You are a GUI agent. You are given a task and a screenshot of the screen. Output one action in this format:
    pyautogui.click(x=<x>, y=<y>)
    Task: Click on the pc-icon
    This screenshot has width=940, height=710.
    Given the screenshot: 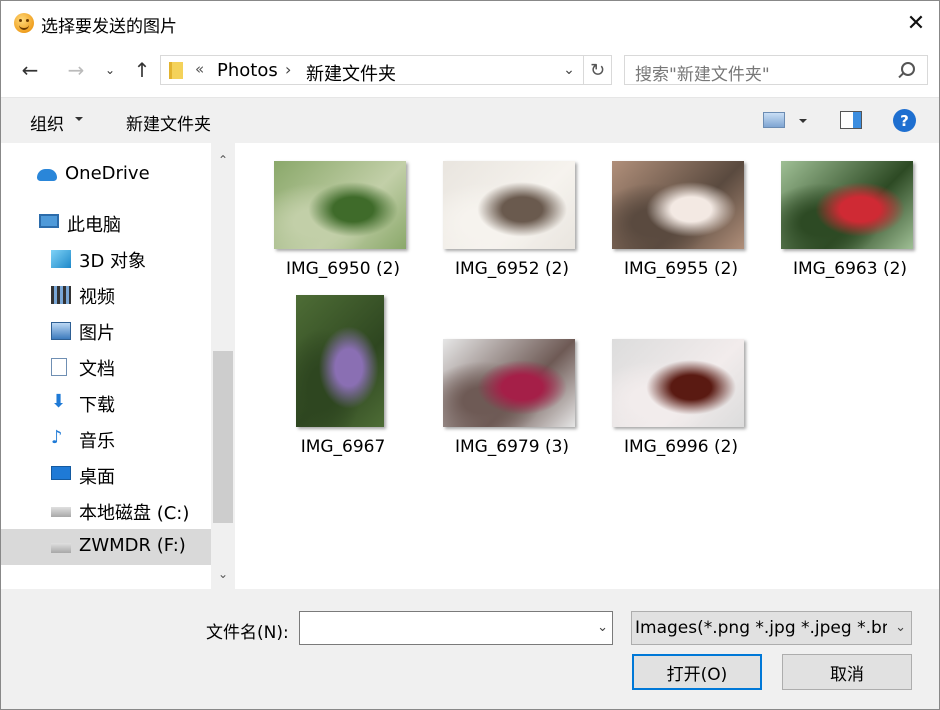 What is the action you would take?
    pyautogui.click(x=49, y=221)
    